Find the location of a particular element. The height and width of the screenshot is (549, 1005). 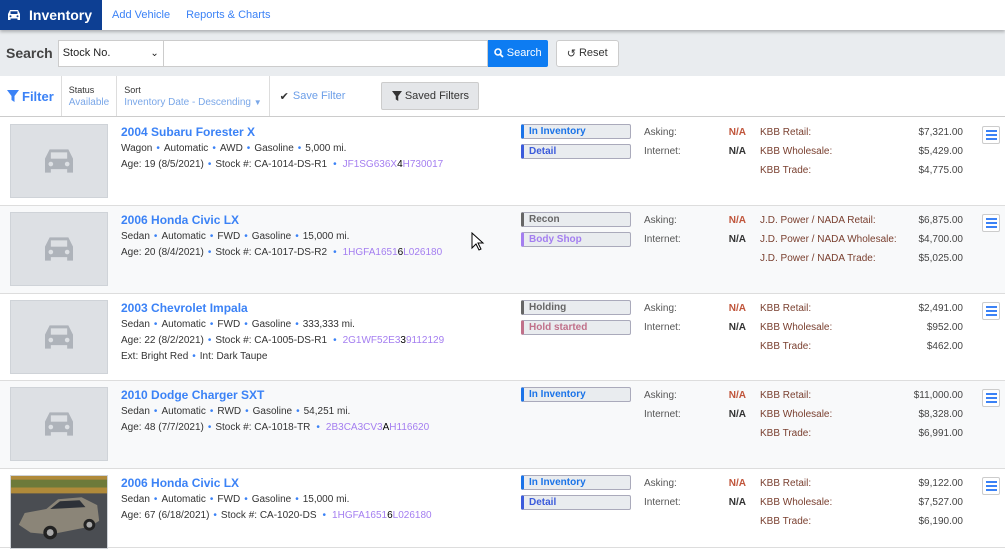

status-badge: Body Shop is located at coordinates (576, 239).